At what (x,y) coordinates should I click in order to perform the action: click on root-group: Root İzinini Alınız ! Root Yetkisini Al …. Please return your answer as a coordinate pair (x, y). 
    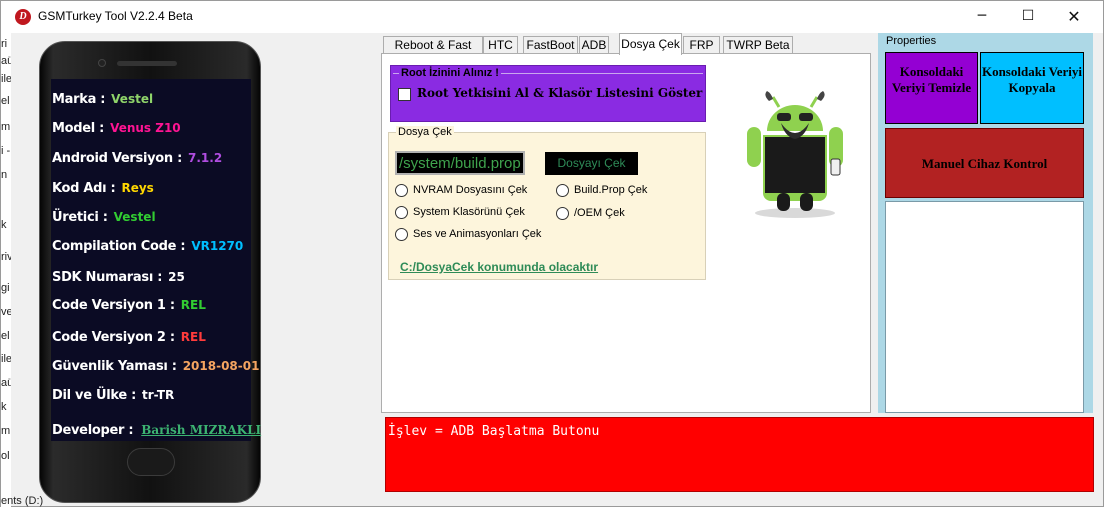
    Looking at the image, I should click on (548, 93).